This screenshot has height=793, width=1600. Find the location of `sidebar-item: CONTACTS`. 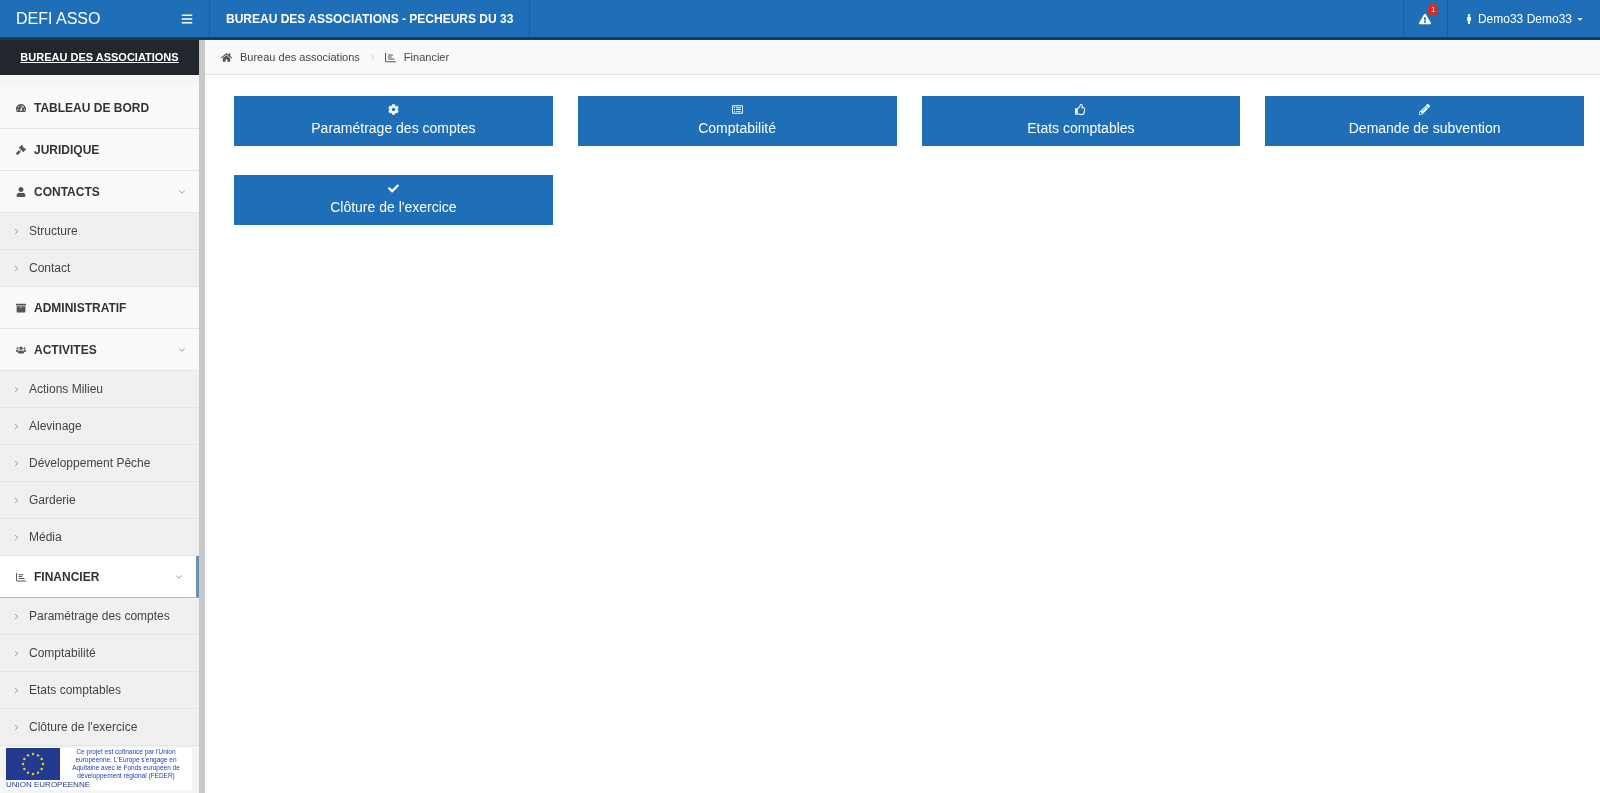

sidebar-item: CONTACTS is located at coordinates (99, 192).